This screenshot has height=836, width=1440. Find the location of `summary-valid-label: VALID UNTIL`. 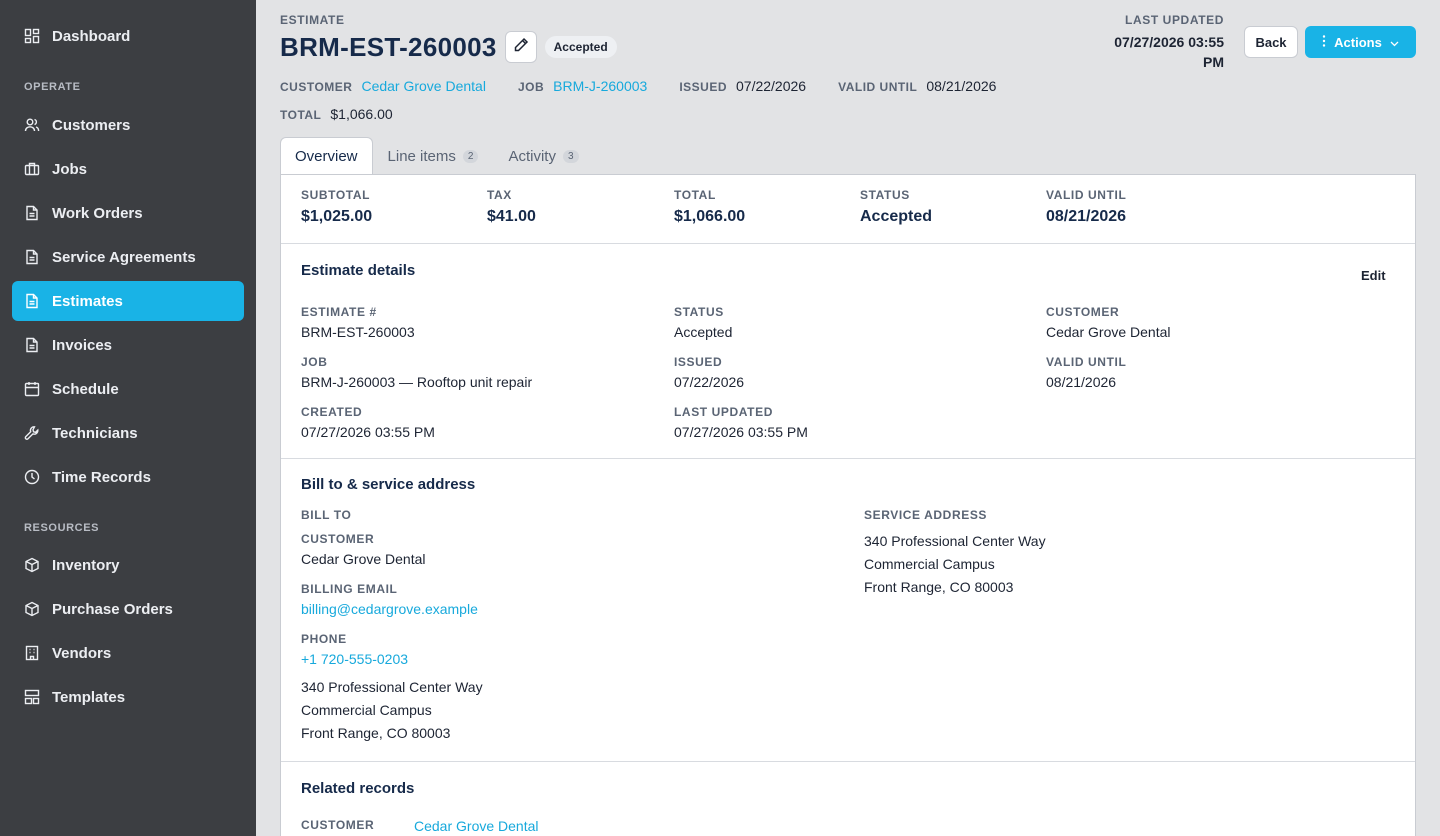

summary-valid-label: VALID UNTIL is located at coordinates (1086, 195).